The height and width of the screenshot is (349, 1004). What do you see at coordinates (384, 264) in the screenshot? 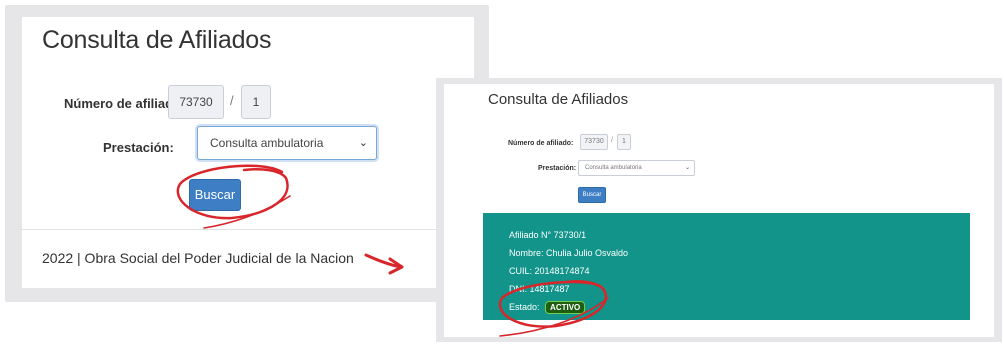
I see `arrow-right-icon` at bounding box center [384, 264].